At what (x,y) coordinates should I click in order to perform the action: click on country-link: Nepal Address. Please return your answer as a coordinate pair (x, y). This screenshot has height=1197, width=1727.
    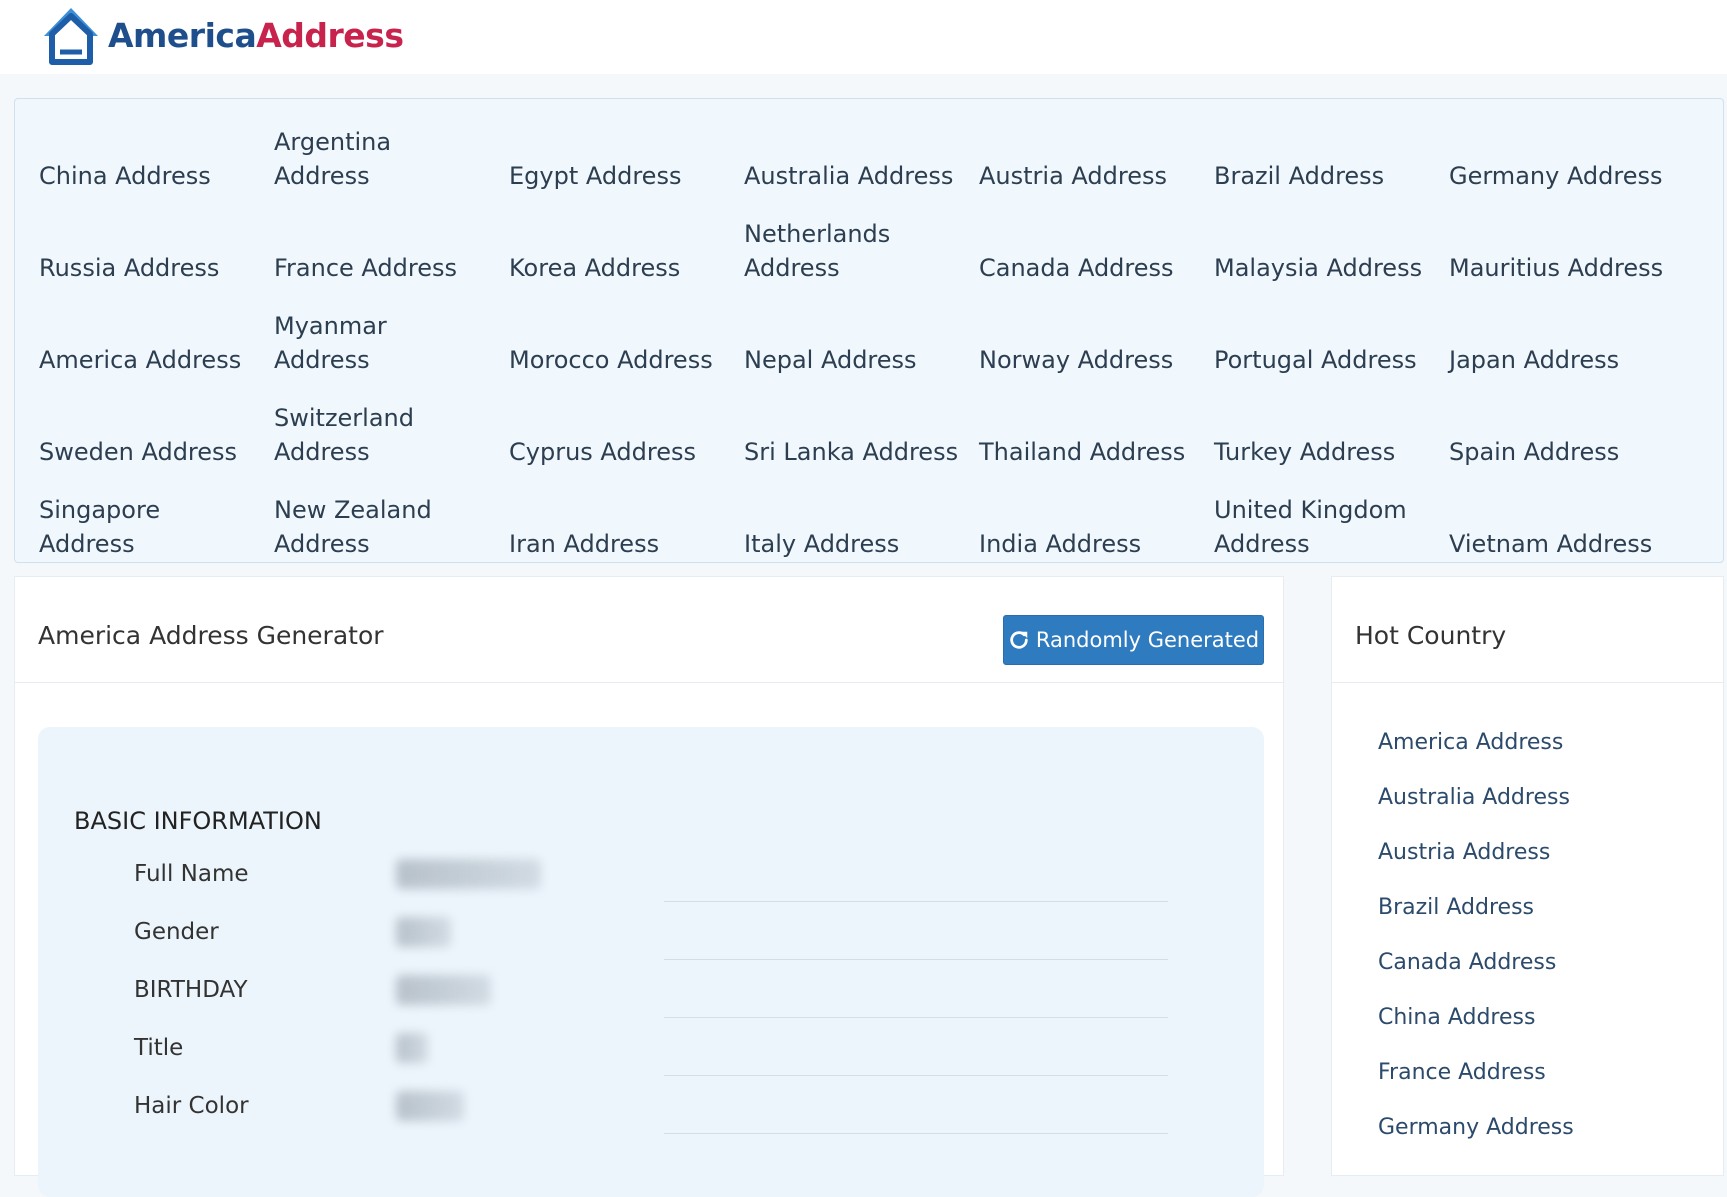
    Looking at the image, I should click on (861, 339).